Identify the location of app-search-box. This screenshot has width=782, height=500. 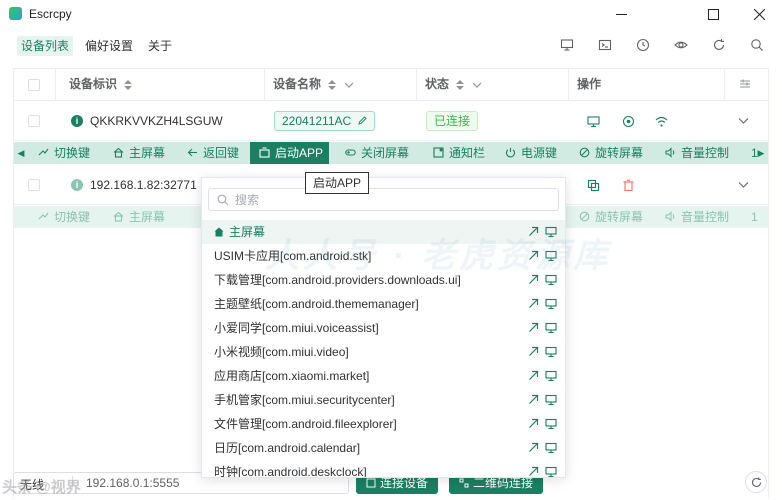
(383, 199).